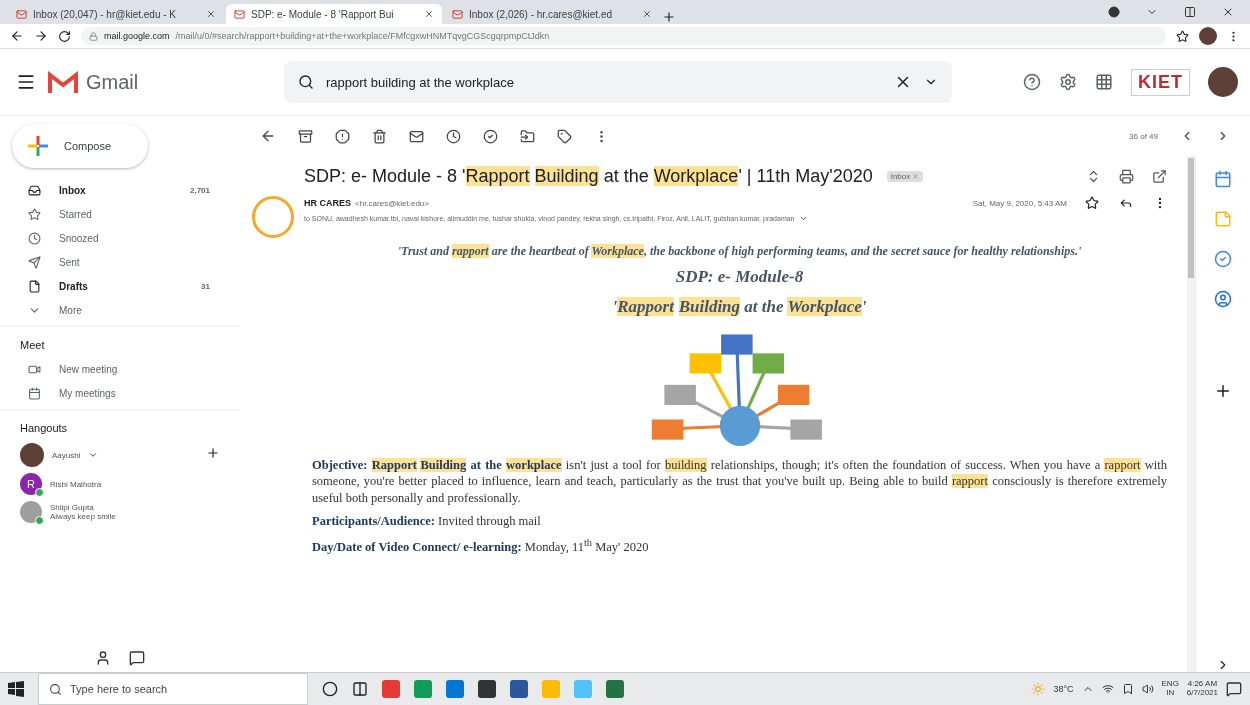 This screenshot has height=705, width=1250. Describe the element at coordinates (103, 658) in the screenshot. I see `person-icon` at that location.